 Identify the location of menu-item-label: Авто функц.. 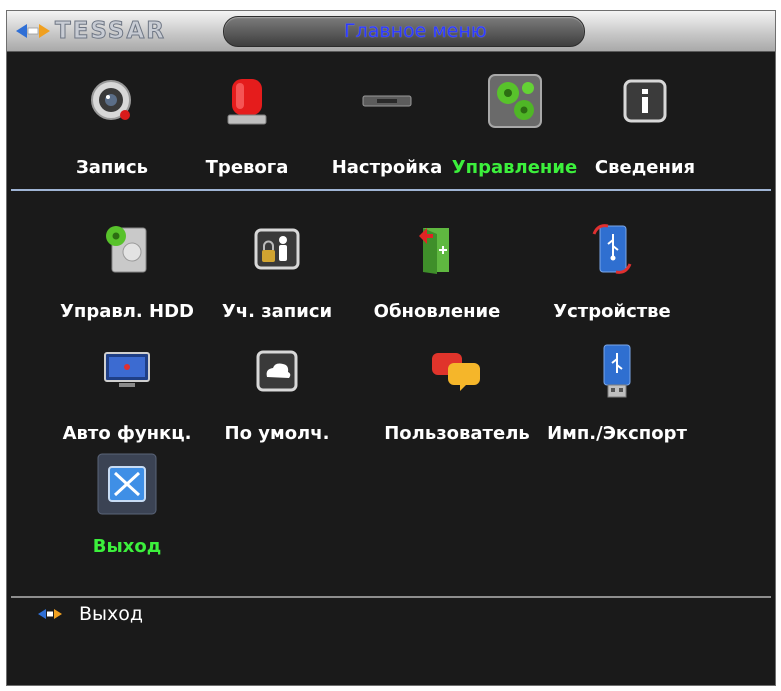
(127, 433).